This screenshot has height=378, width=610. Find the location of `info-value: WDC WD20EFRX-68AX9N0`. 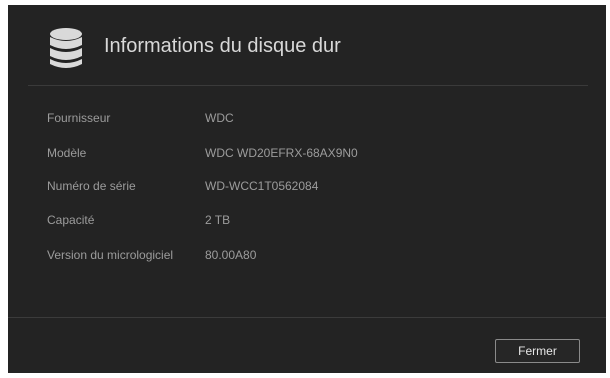

info-value: WDC WD20EFRX-68AX9N0 is located at coordinates (281, 153).